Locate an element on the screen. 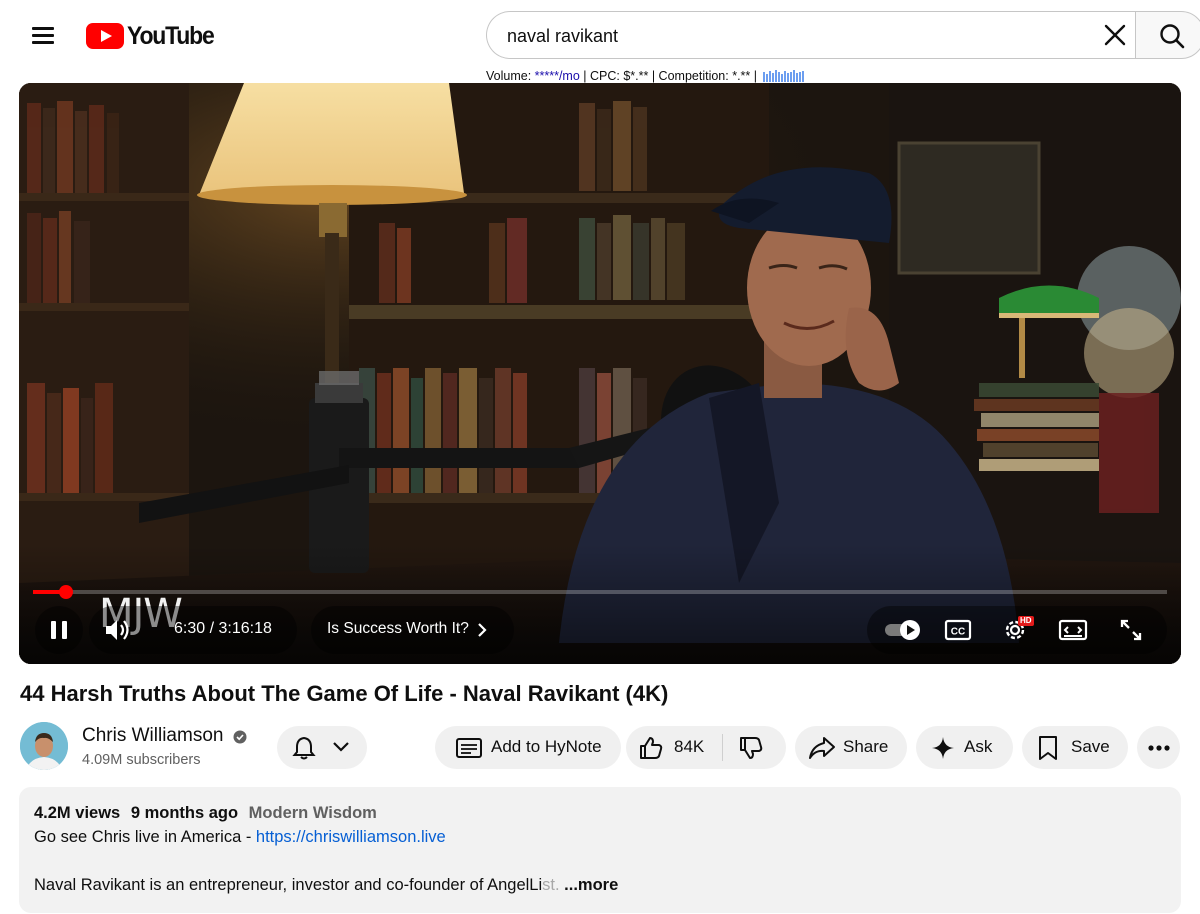  channel-avatar is located at coordinates (44, 746).